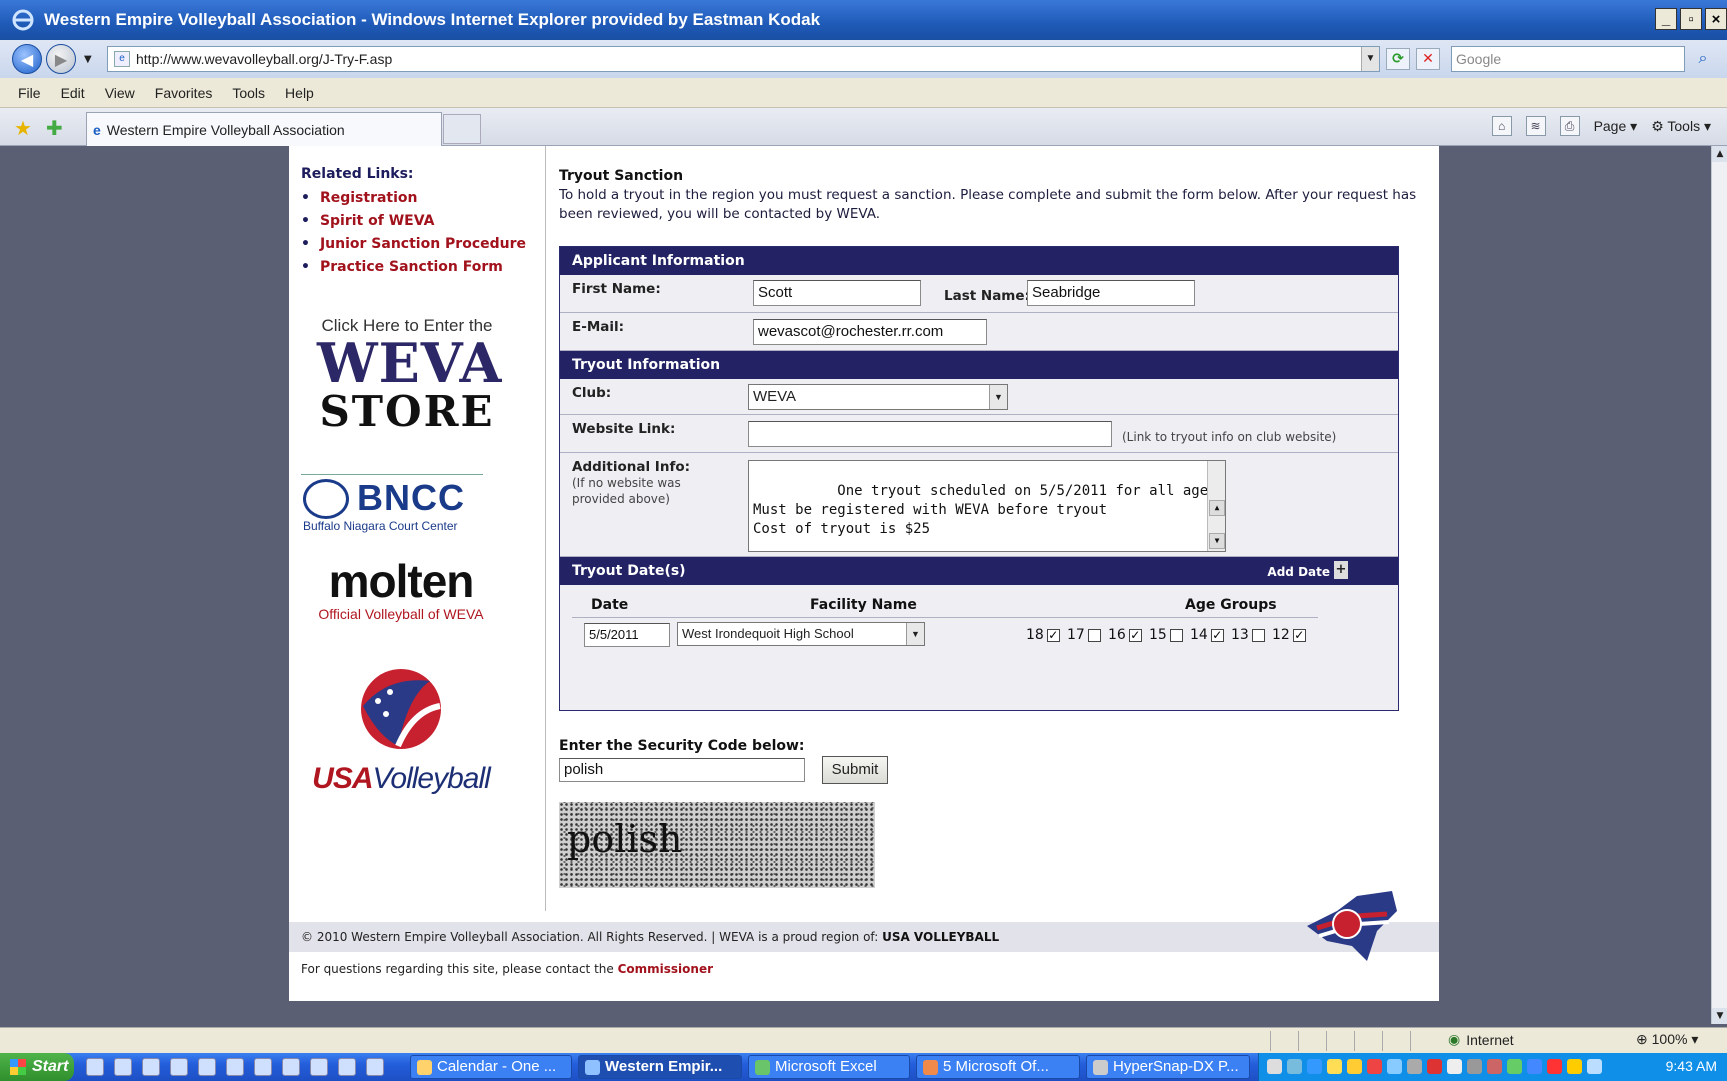  Describe the element at coordinates (88, 59) in the screenshot. I see `history-dropdown-icon: ▼` at that location.